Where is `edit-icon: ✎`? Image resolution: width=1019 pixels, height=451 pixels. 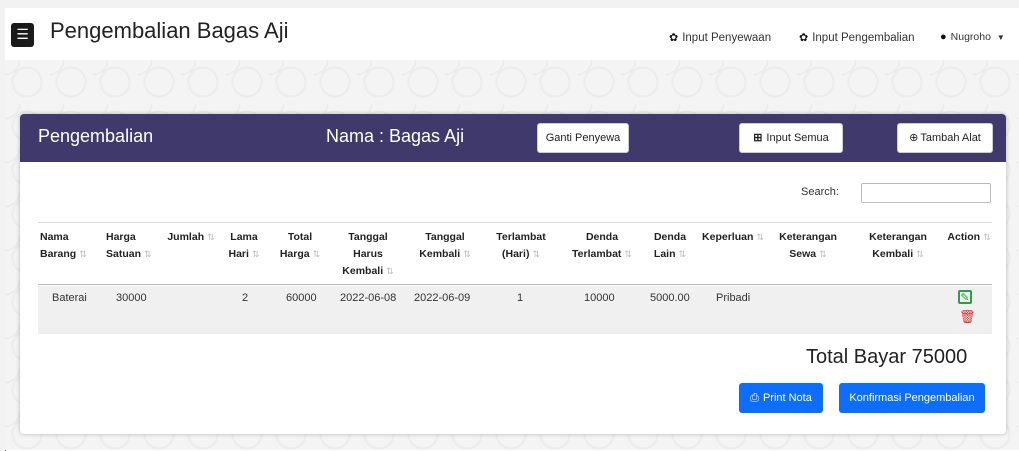 edit-icon: ✎ is located at coordinates (965, 297).